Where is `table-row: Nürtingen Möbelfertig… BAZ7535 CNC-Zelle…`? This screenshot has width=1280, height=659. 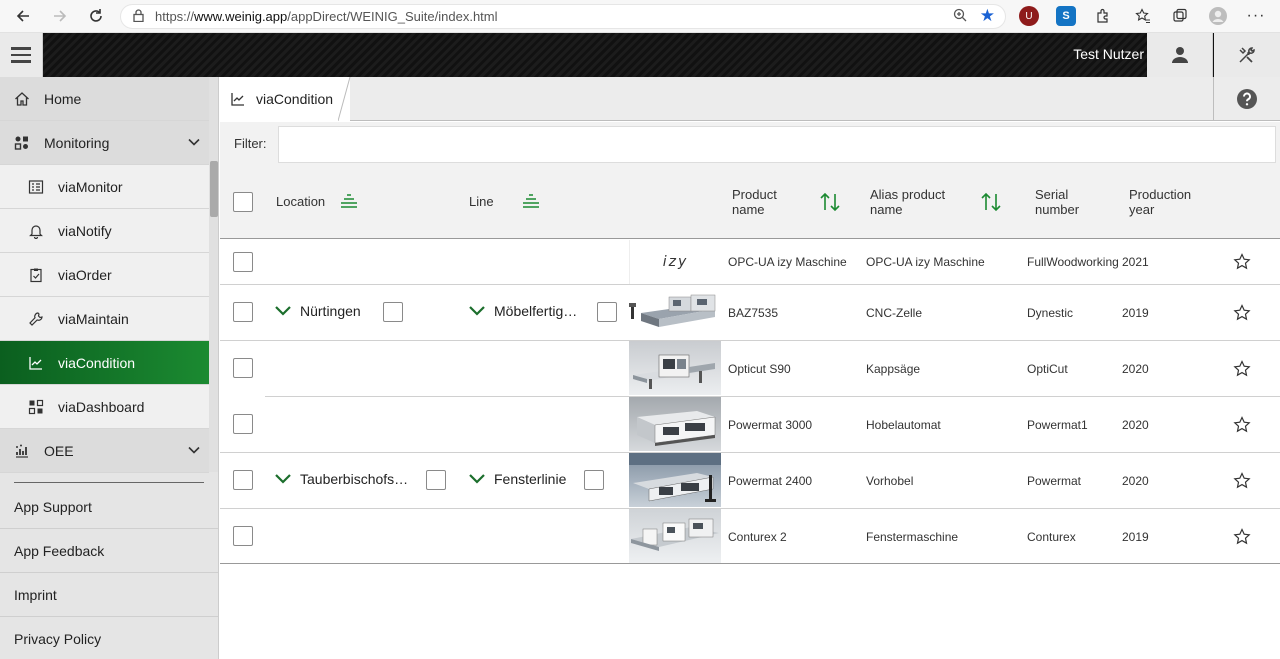 table-row: Nürtingen Möbelfertig… BAZ7535 CNC-Zelle… is located at coordinates (750, 312).